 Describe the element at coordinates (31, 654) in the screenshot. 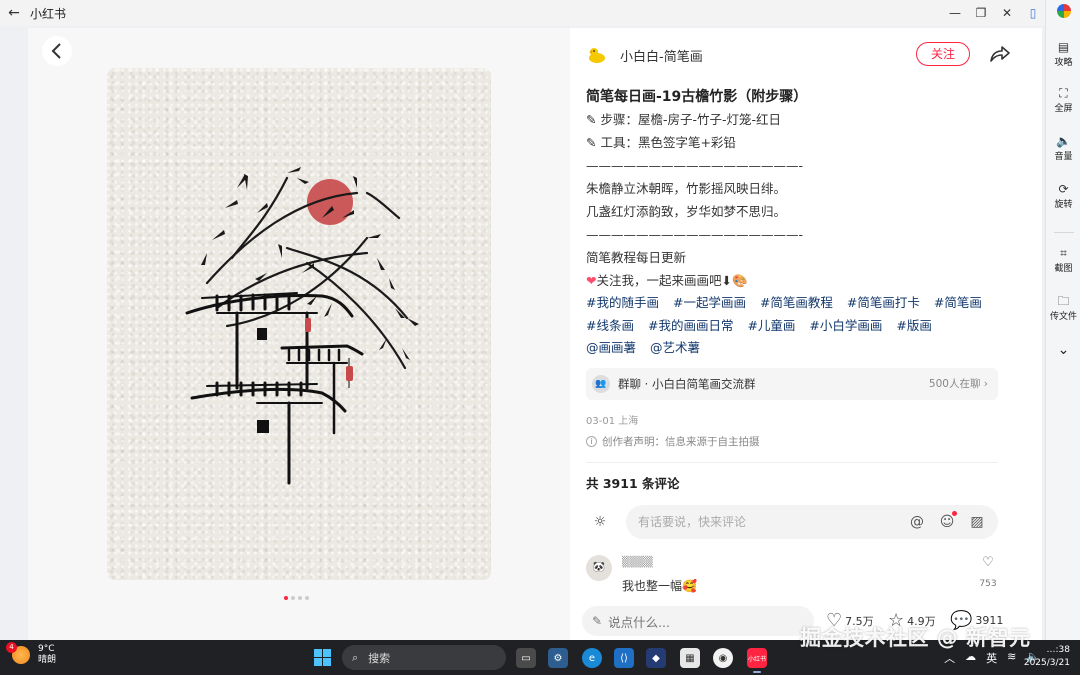

I see `weather-widget: 4 9°C 晴朗` at that location.